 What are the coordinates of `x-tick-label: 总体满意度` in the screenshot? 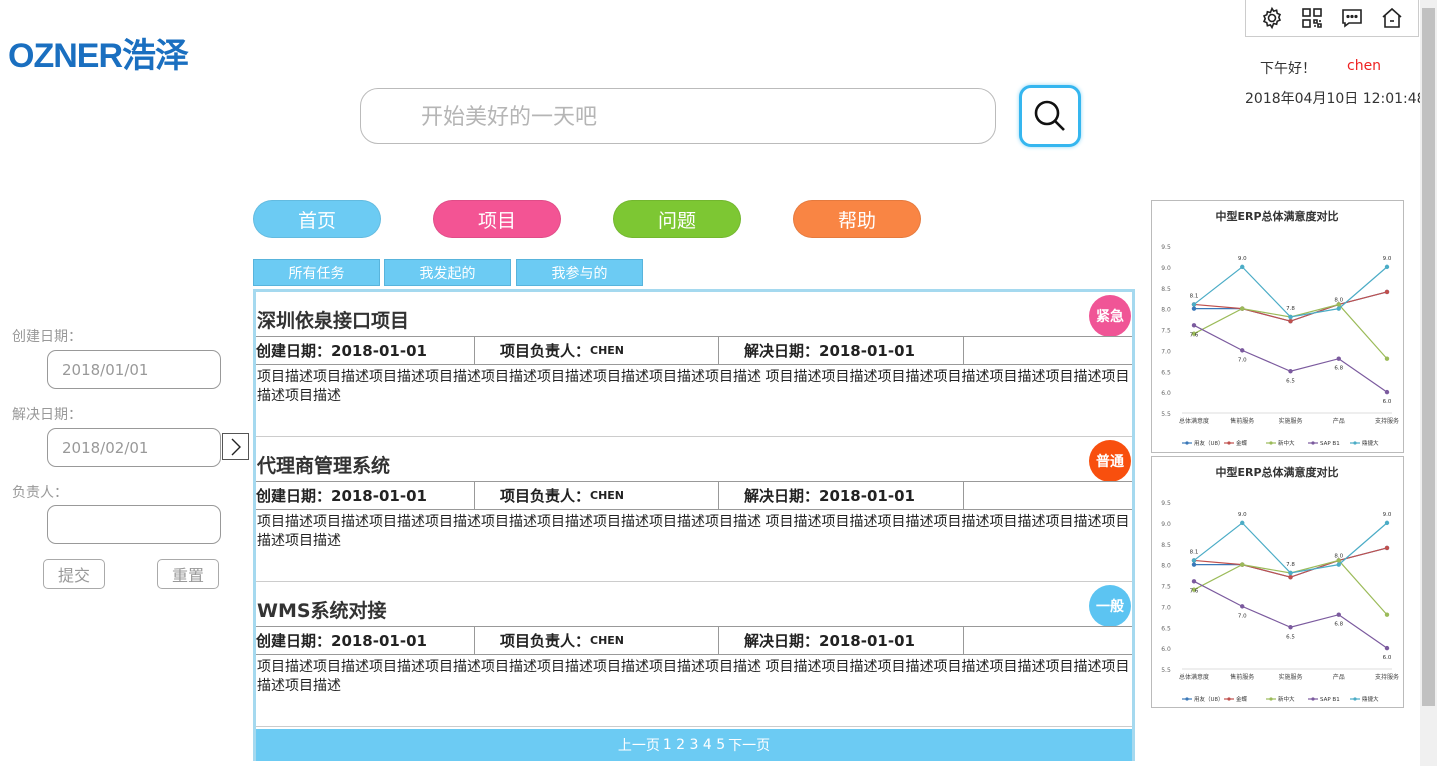 It's located at (1194, 421).